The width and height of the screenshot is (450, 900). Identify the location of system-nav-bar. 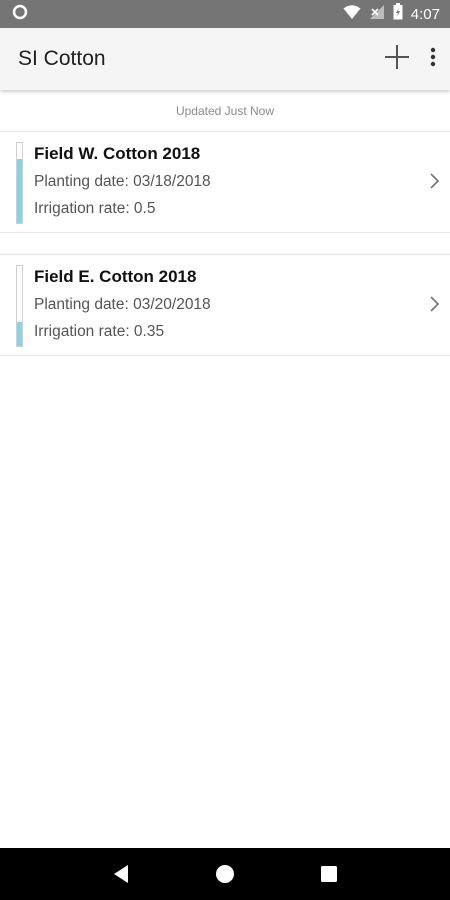
(225, 874).